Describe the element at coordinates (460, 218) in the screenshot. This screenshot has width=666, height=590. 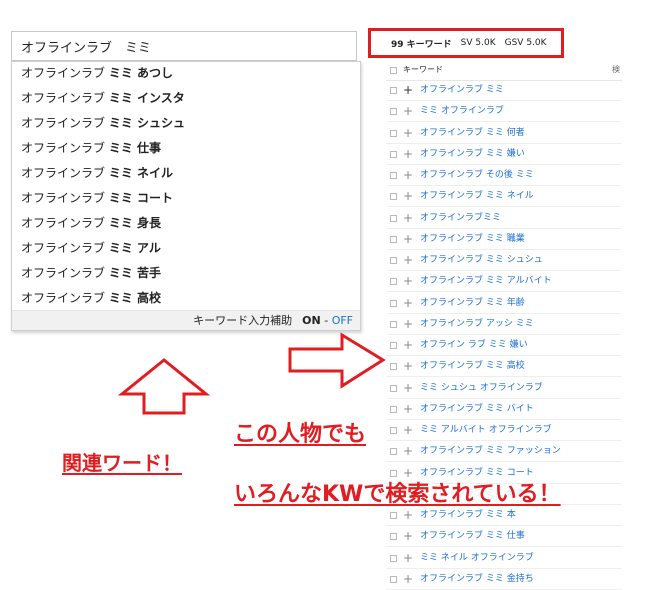
I see `keyword-link: オフラインラブミミ` at that location.